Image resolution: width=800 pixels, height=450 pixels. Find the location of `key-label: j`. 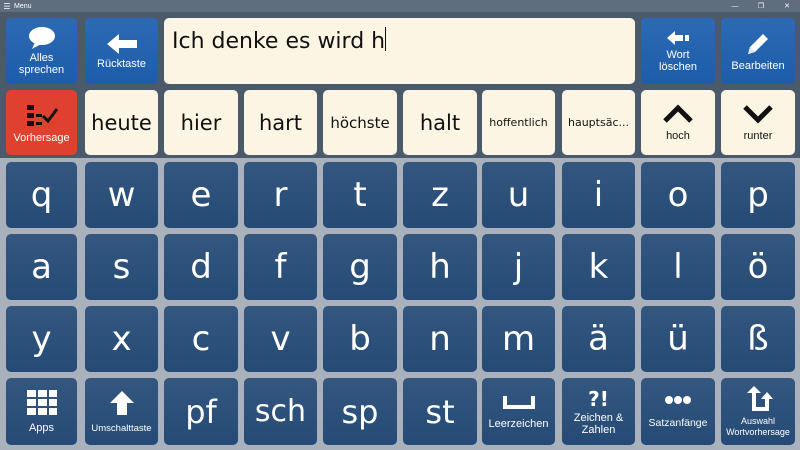

key-label: j is located at coordinates (518, 267).